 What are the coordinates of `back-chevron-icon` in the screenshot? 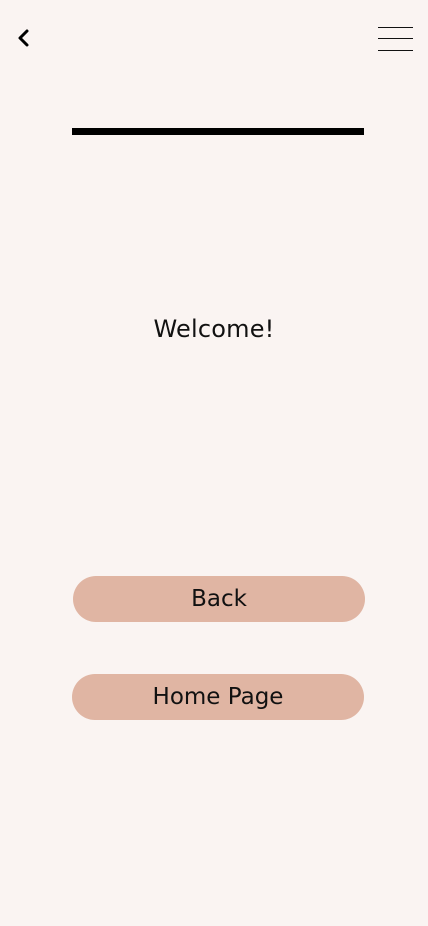 It's located at (24, 38).